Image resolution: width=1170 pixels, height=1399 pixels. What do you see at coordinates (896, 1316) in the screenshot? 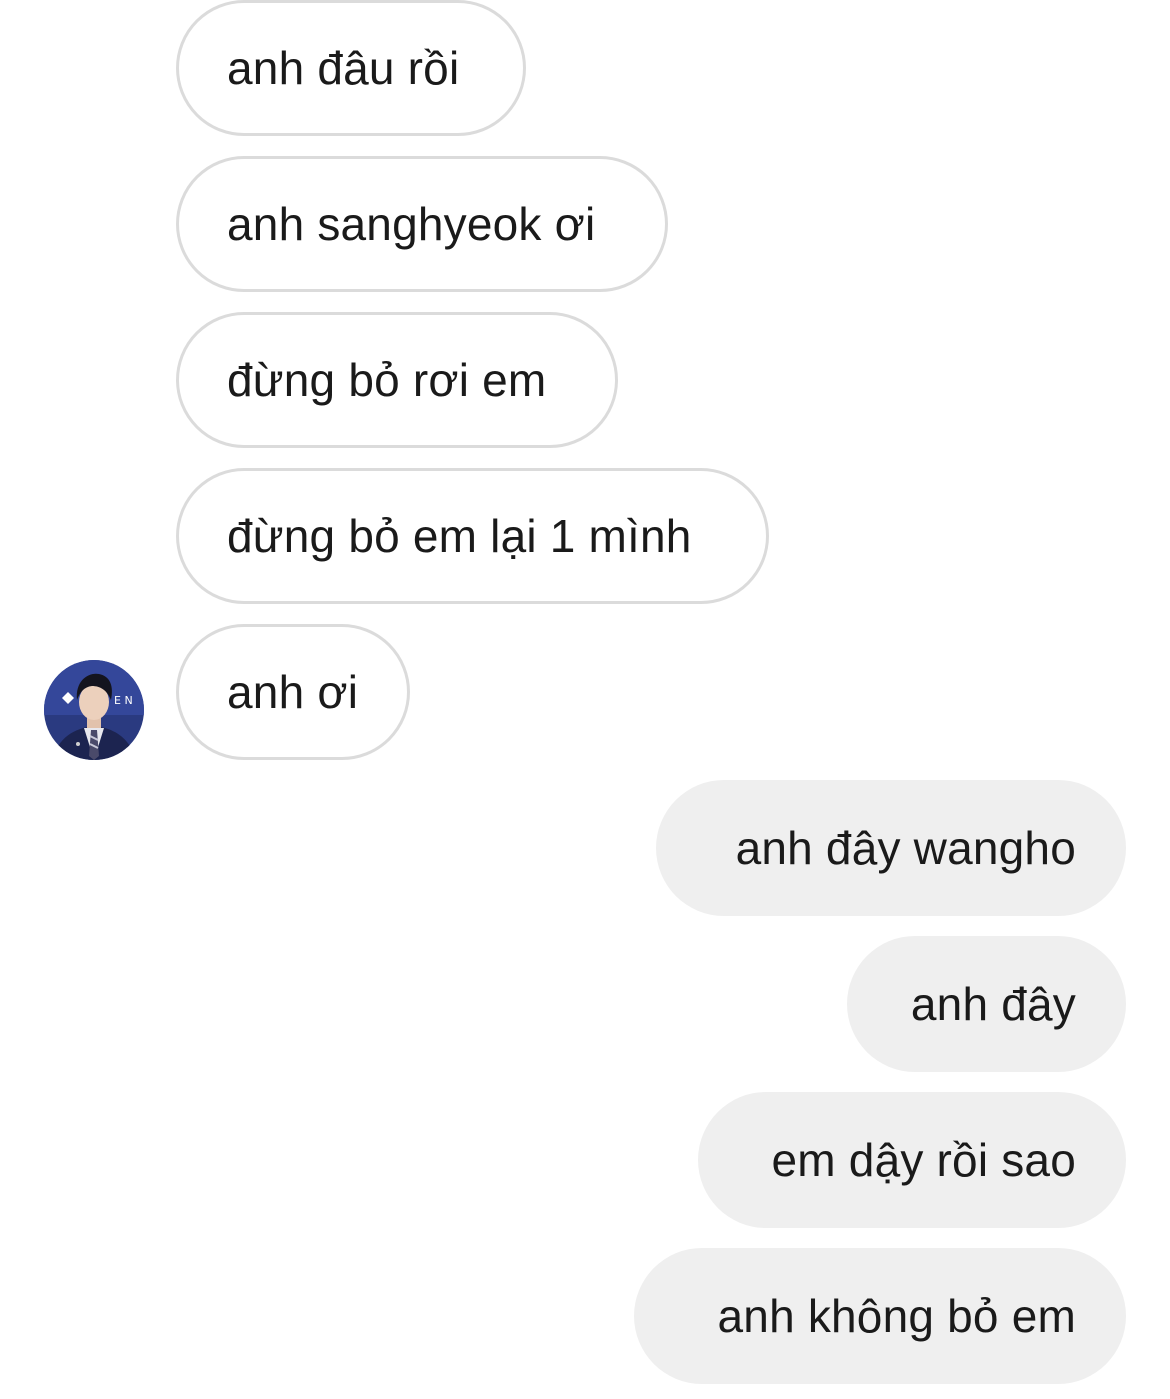
I see `message-text: anh không bỏ em` at bounding box center [896, 1316].